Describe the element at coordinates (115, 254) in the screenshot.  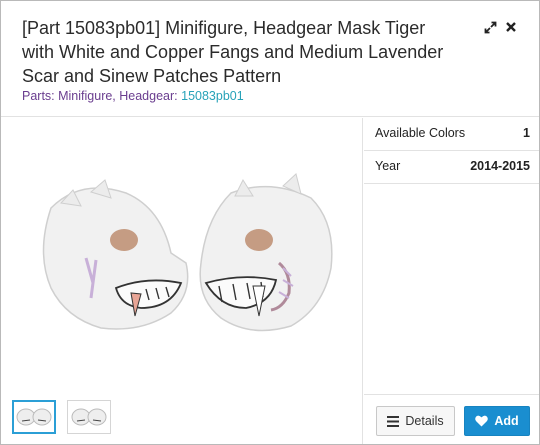
I see `mask-left-view` at that location.